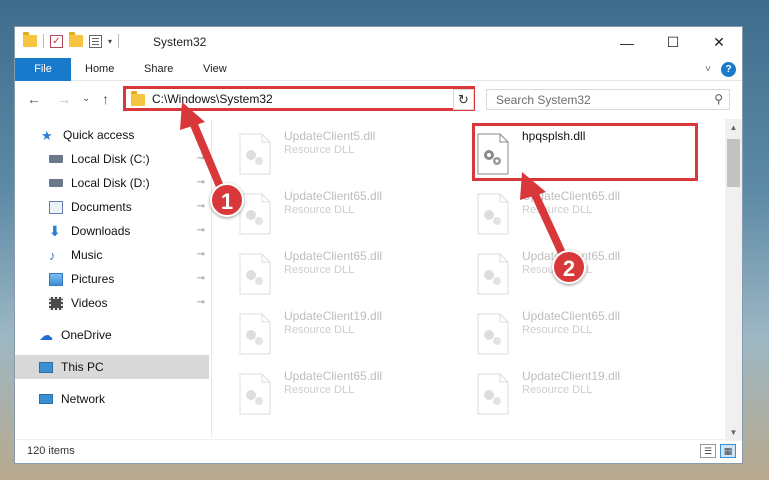 The height and width of the screenshot is (480, 769). I want to click on refresh-button: ↻, so click(463, 99).